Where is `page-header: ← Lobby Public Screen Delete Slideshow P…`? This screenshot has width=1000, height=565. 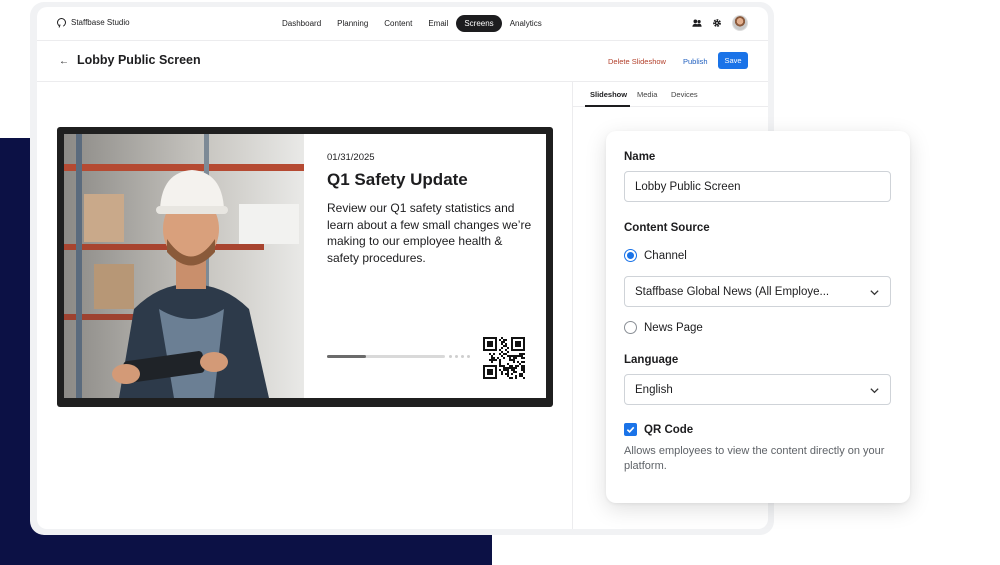
page-header: ← Lobby Public Screen Delete Slideshow P… is located at coordinates (402, 61).